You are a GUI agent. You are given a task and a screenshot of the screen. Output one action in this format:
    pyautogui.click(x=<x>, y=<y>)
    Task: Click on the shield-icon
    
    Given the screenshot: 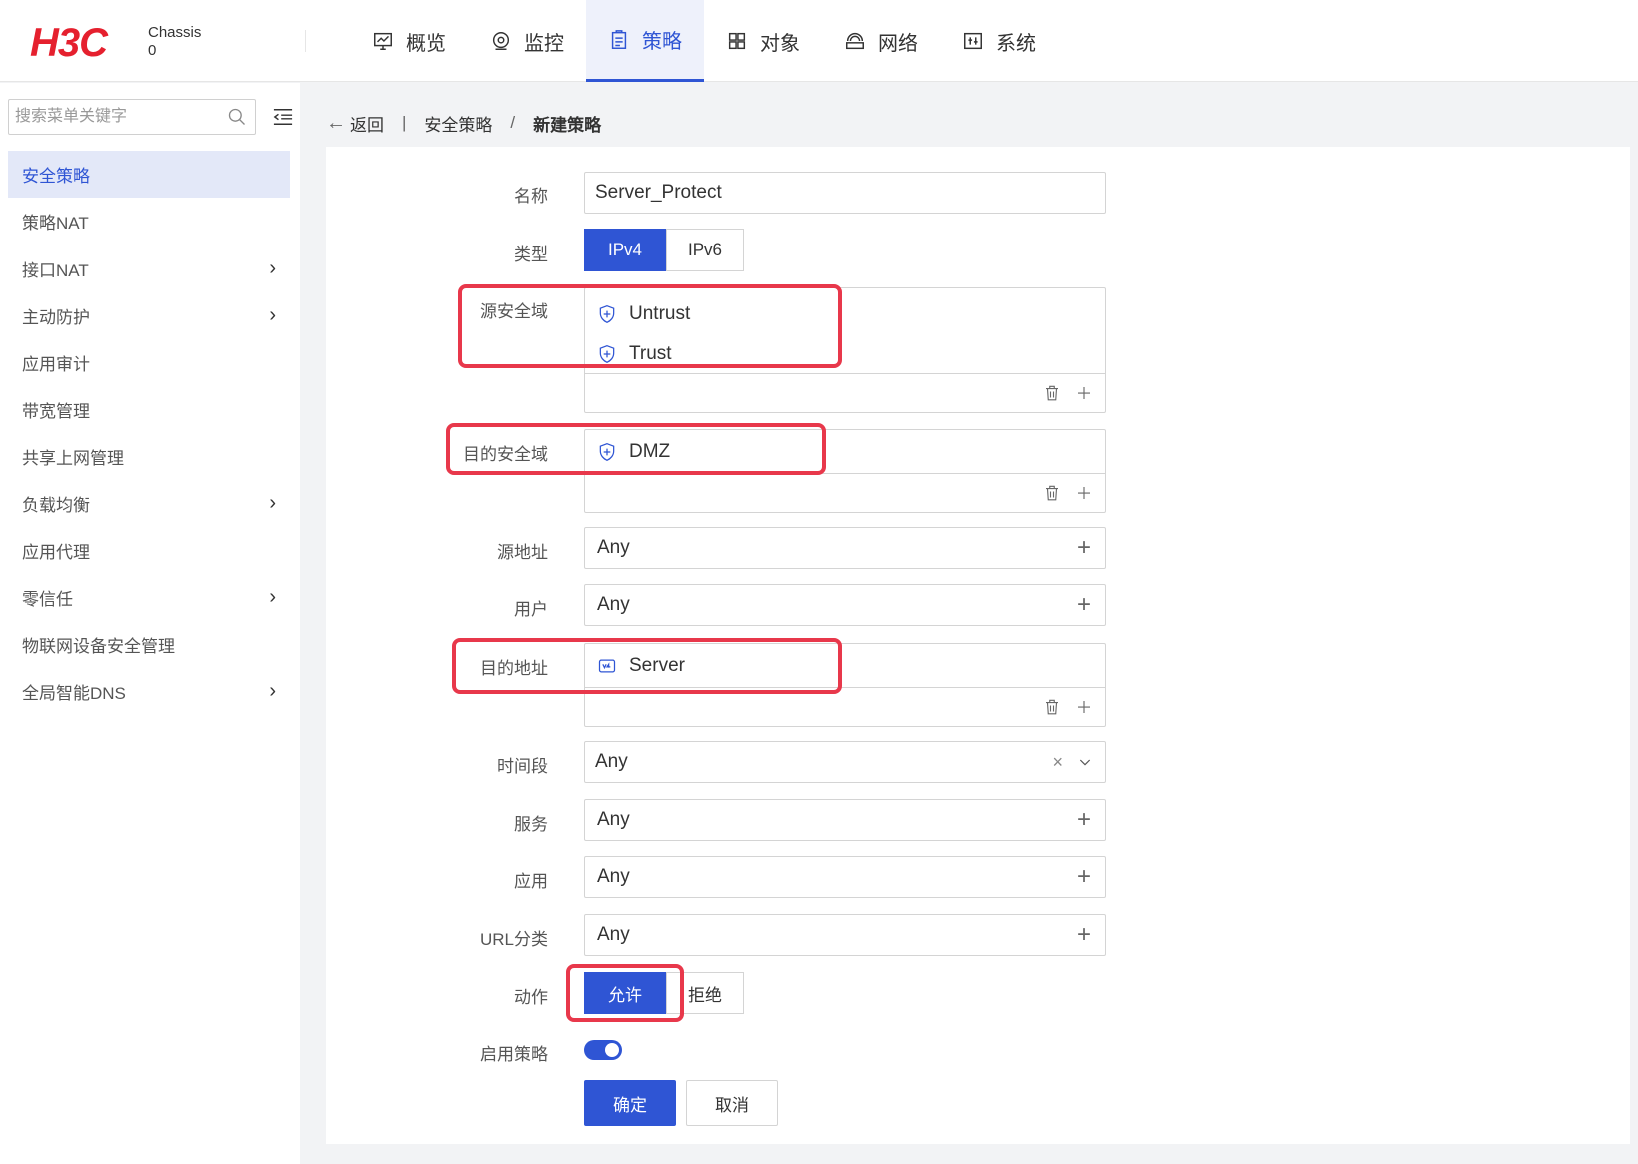 What is the action you would take?
    pyautogui.click(x=607, y=314)
    